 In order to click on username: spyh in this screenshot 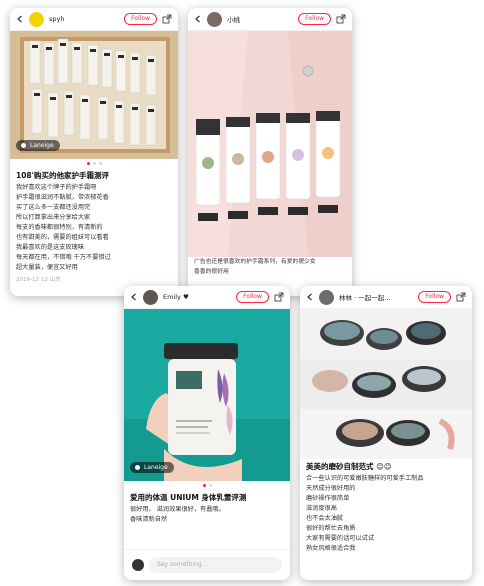, I will do `click(56, 19)`.